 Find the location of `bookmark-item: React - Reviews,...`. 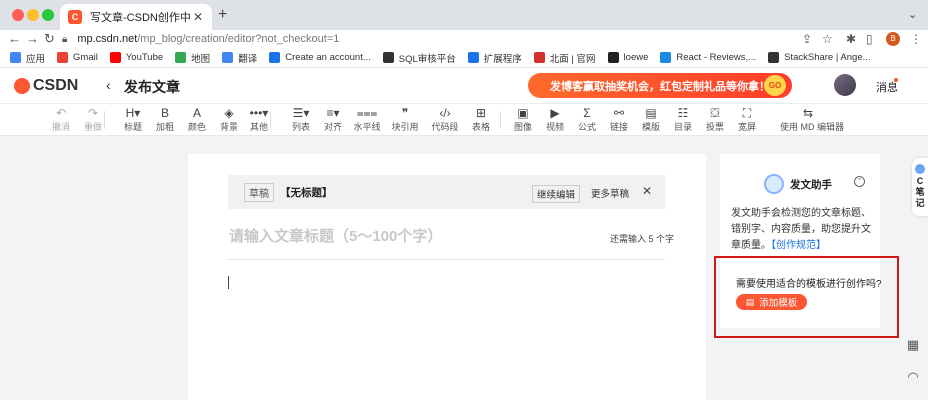

bookmark-item: React - Reviews,... is located at coordinates (708, 57).